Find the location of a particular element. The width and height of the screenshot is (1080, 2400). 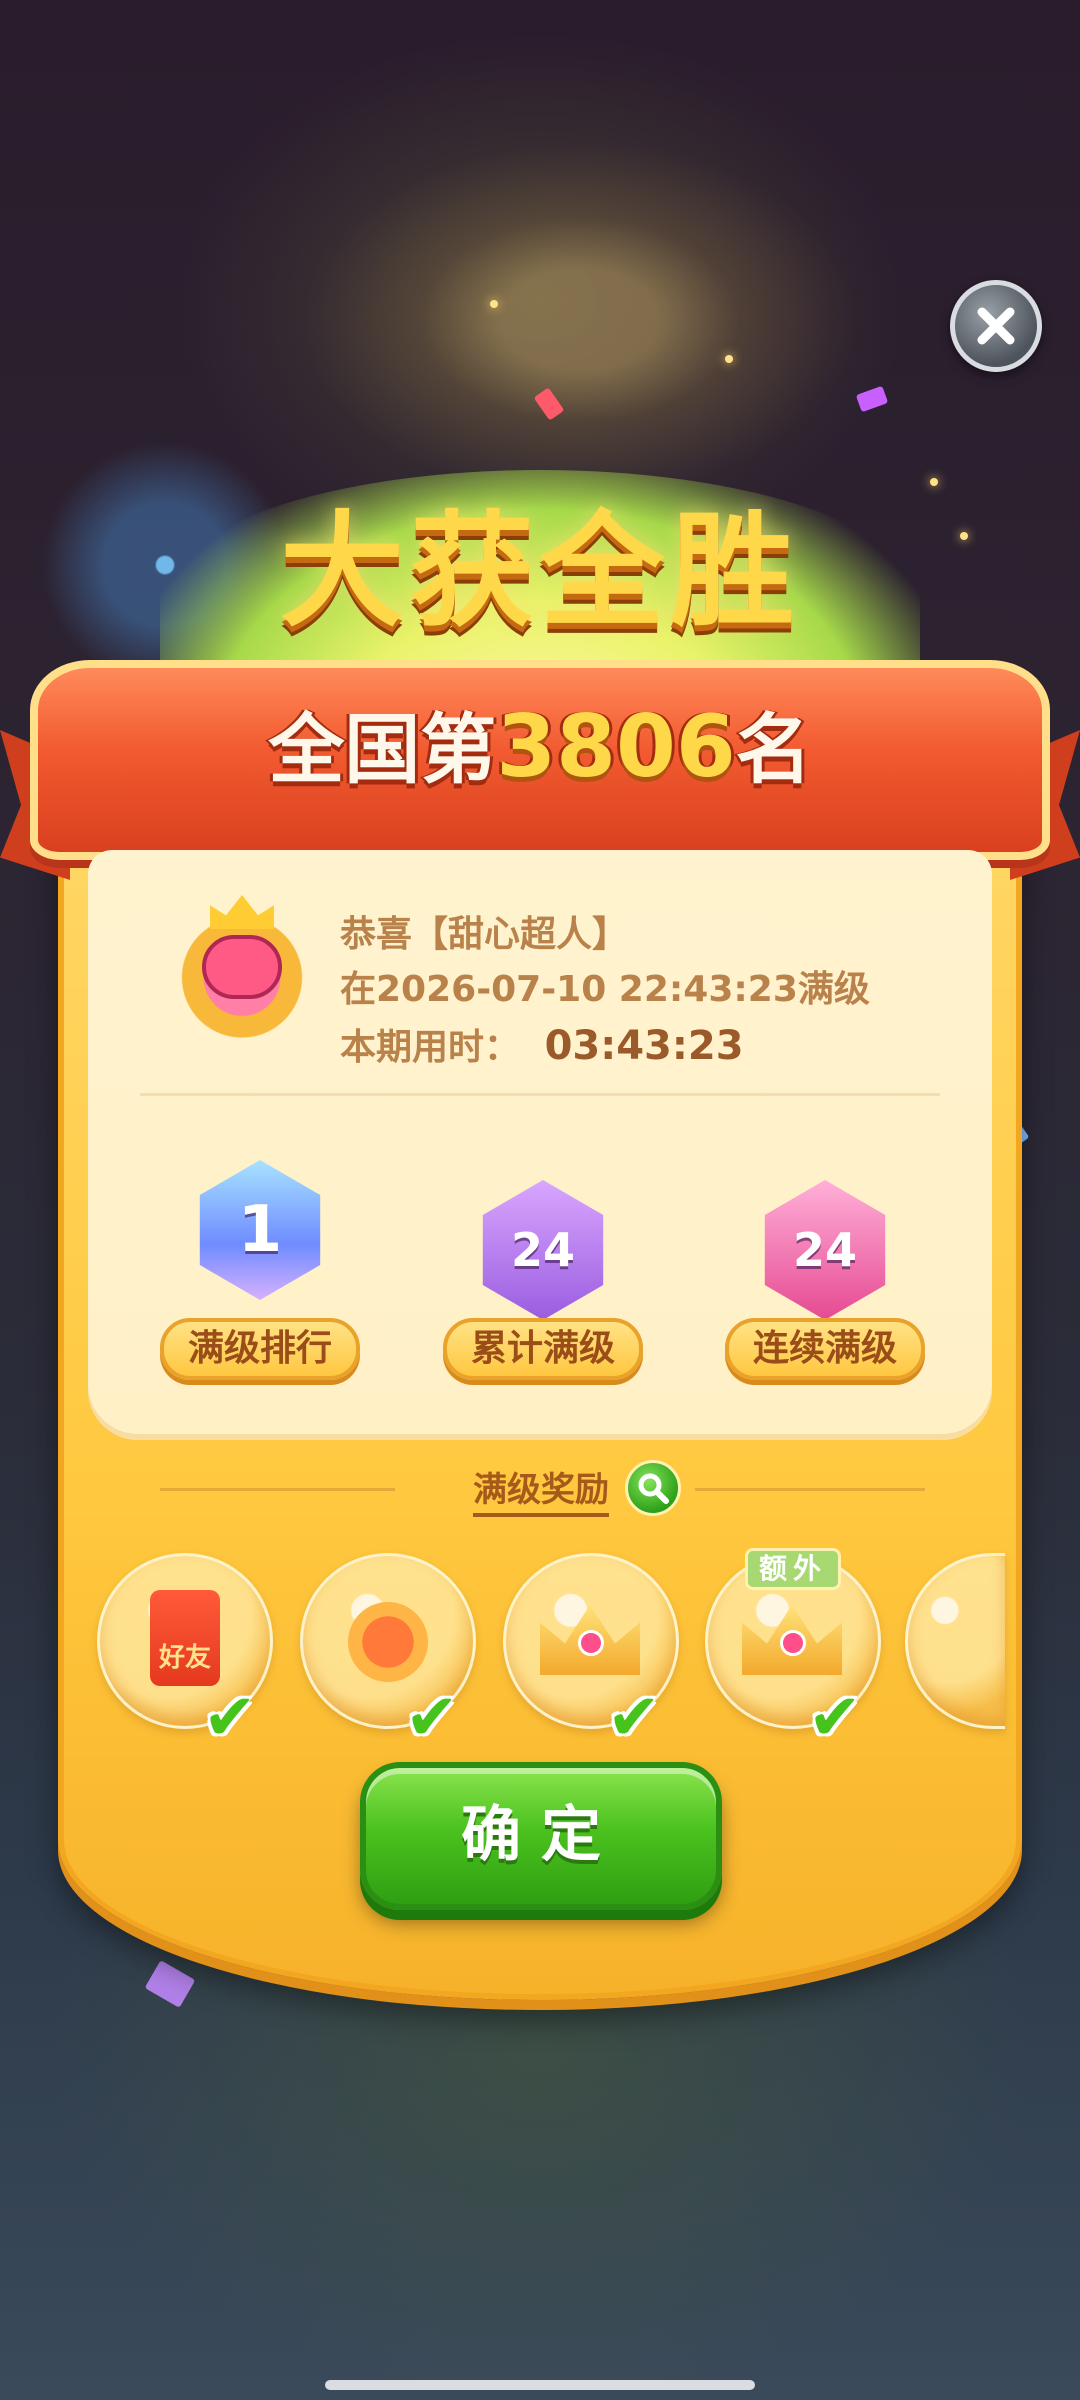

badge-total-value: 24 is located at coordinates (542, 1250).